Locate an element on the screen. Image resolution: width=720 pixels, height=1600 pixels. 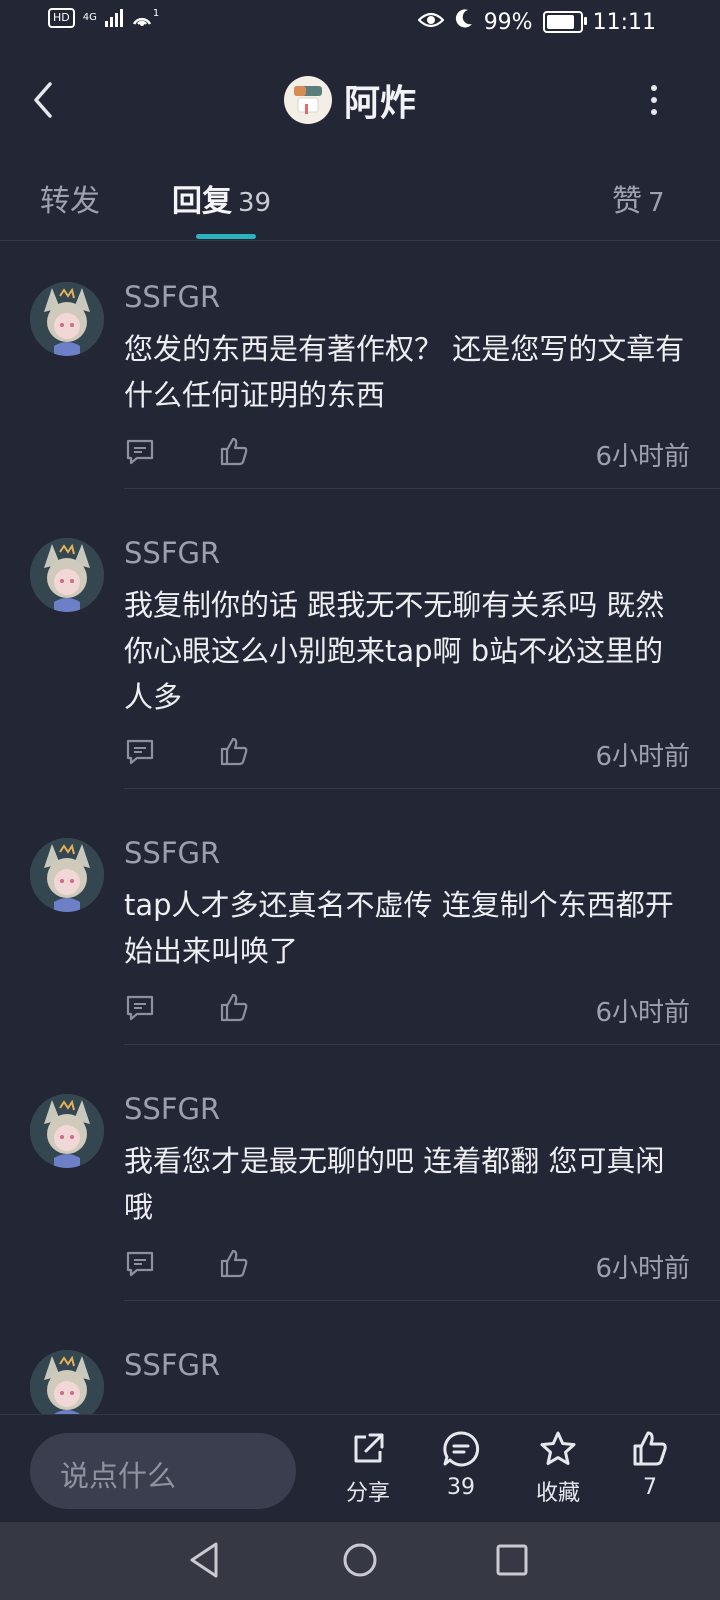
moon-icon is located at coordinates (464, 22).